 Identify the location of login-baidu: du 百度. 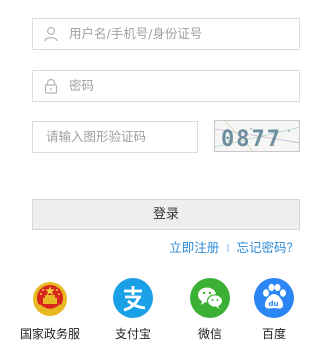
(274, 310).